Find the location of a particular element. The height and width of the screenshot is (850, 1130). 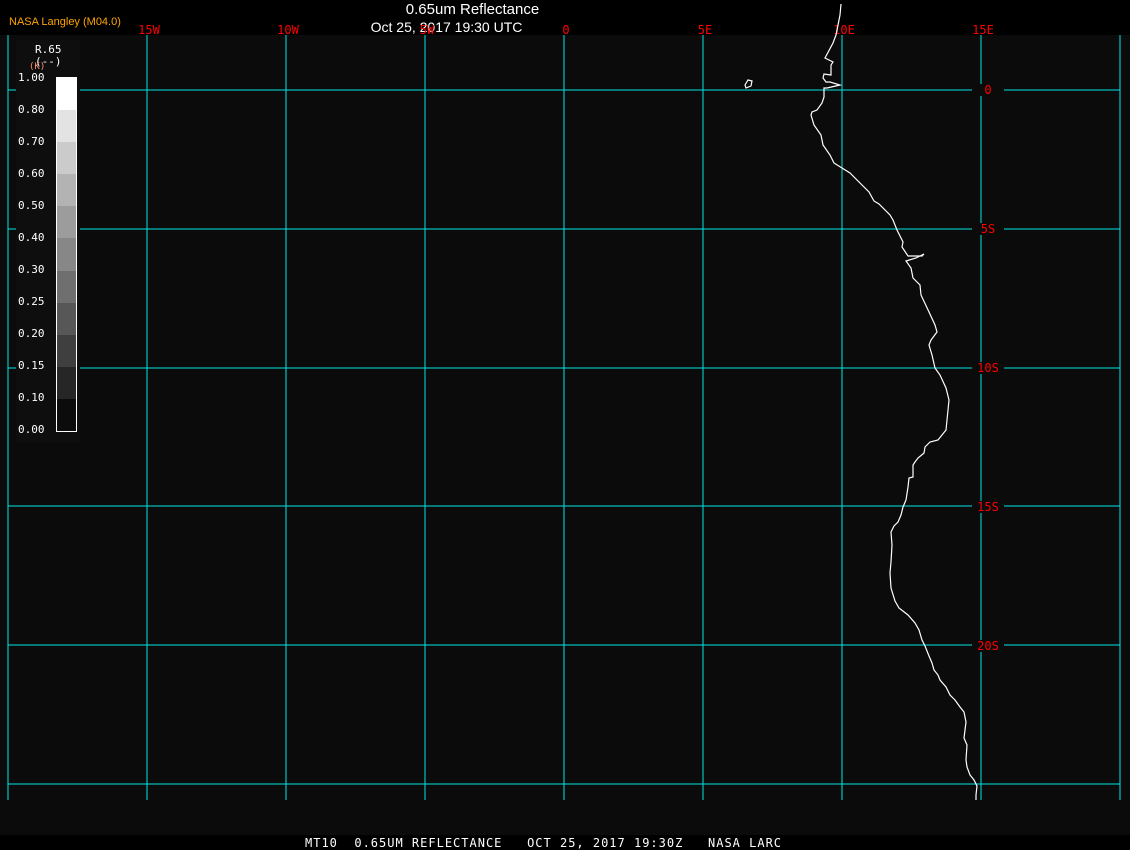

longitude-label: 10W is located at coordinates (288, 30).